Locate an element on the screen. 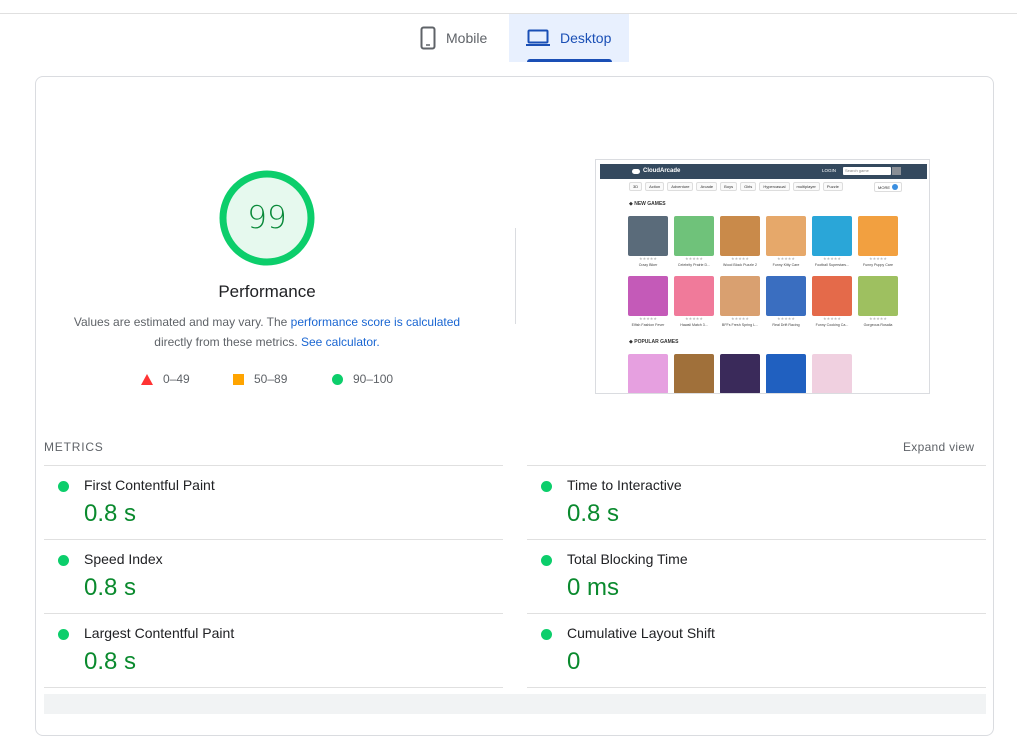  thumb-section-popular-label: POPULAR GAMES is located at coordinates (656, 342).